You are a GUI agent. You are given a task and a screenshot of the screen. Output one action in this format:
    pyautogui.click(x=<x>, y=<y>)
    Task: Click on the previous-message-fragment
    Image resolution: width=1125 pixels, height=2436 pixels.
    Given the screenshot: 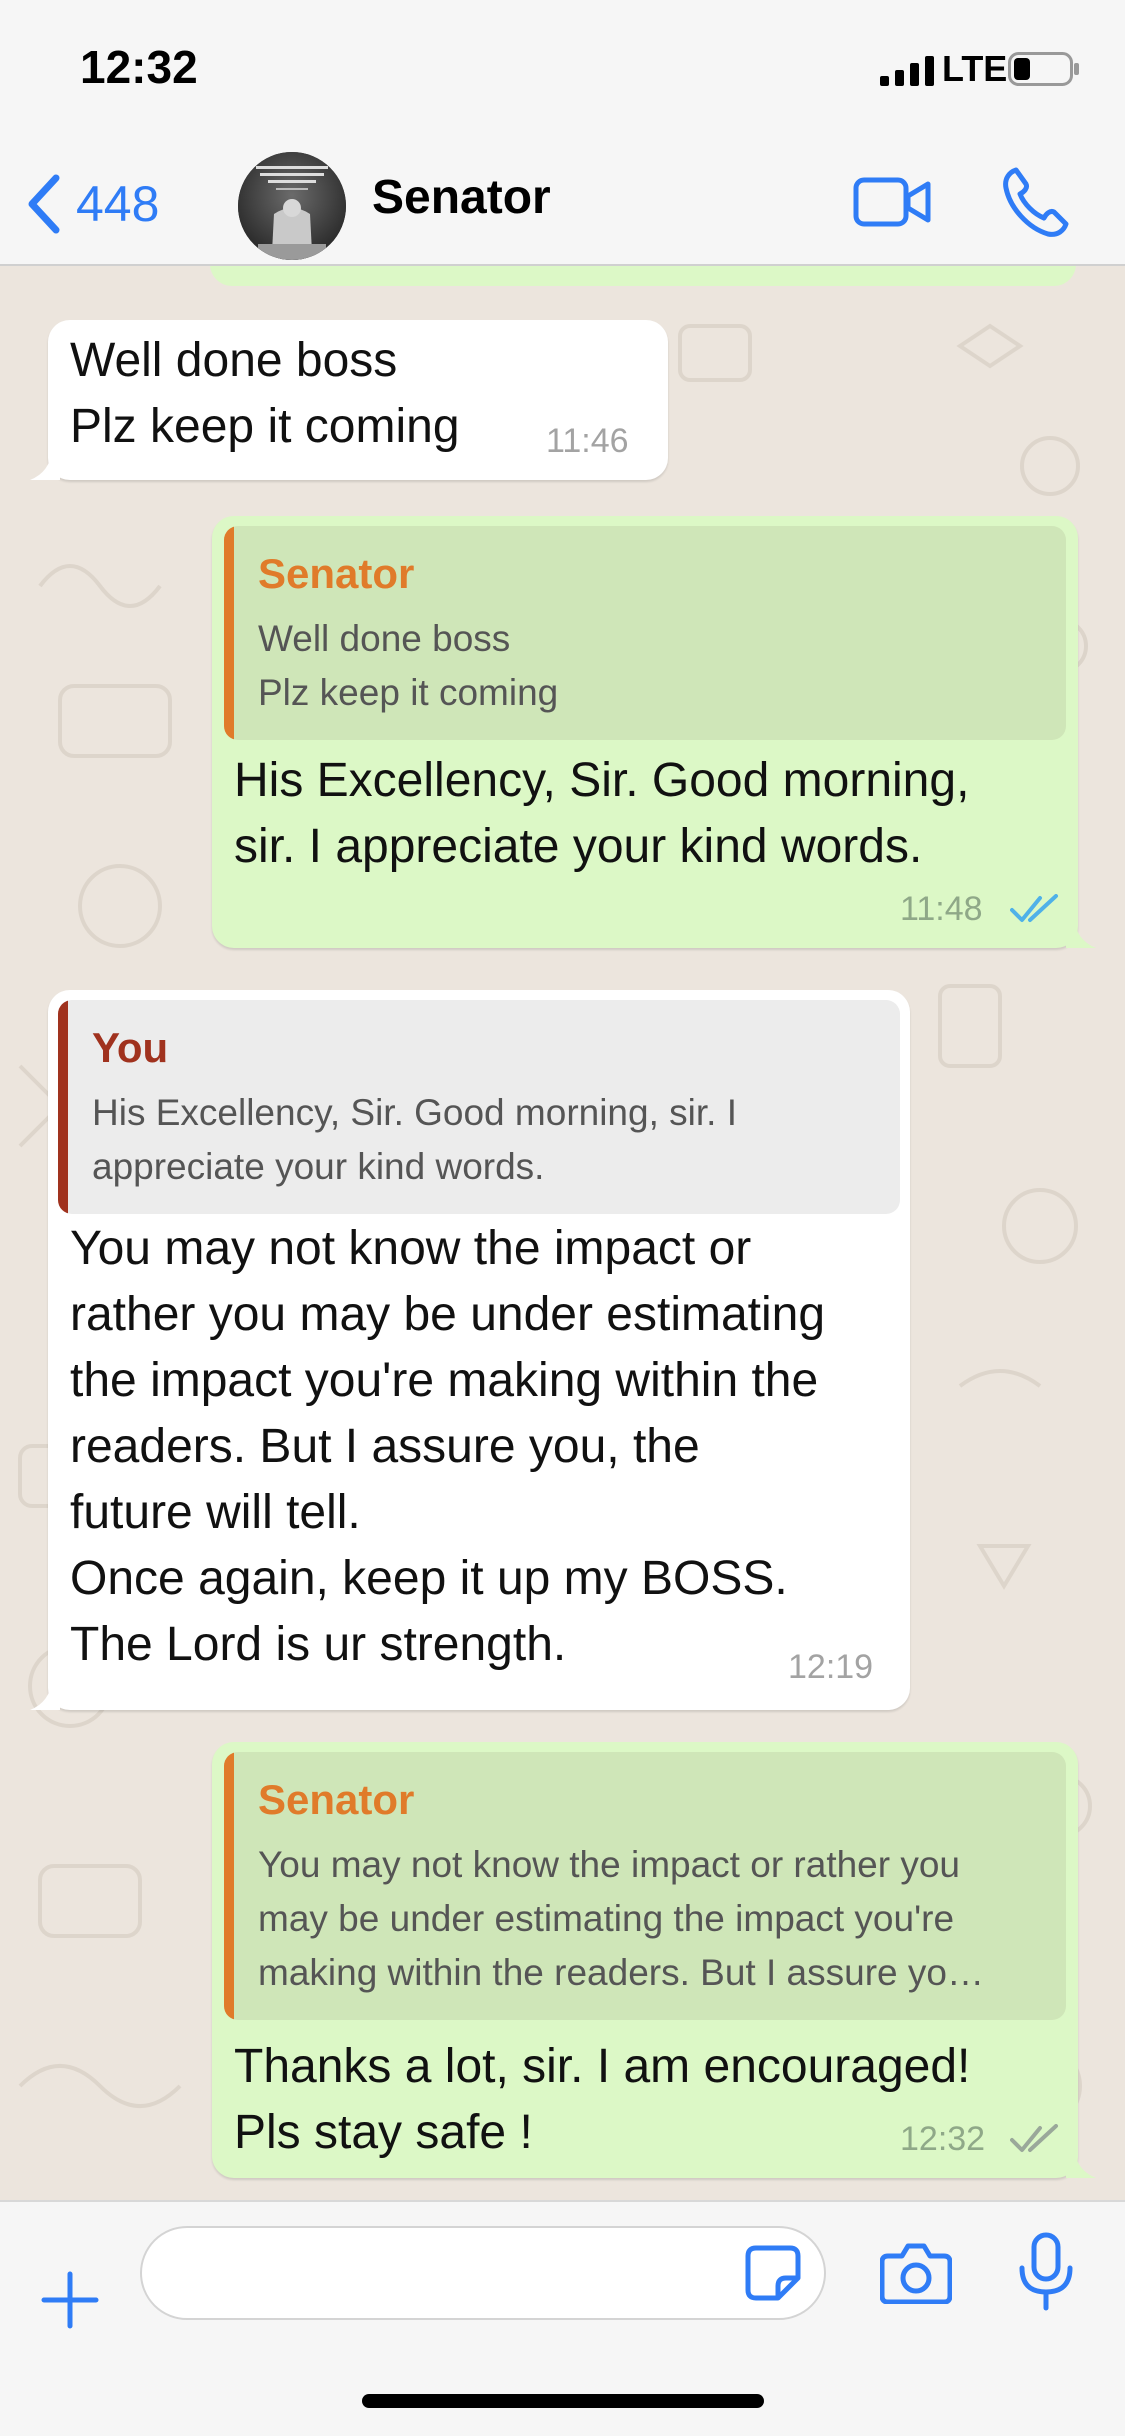 What is the action you would take?
    pyautogui.click(x=643, y=276)
    